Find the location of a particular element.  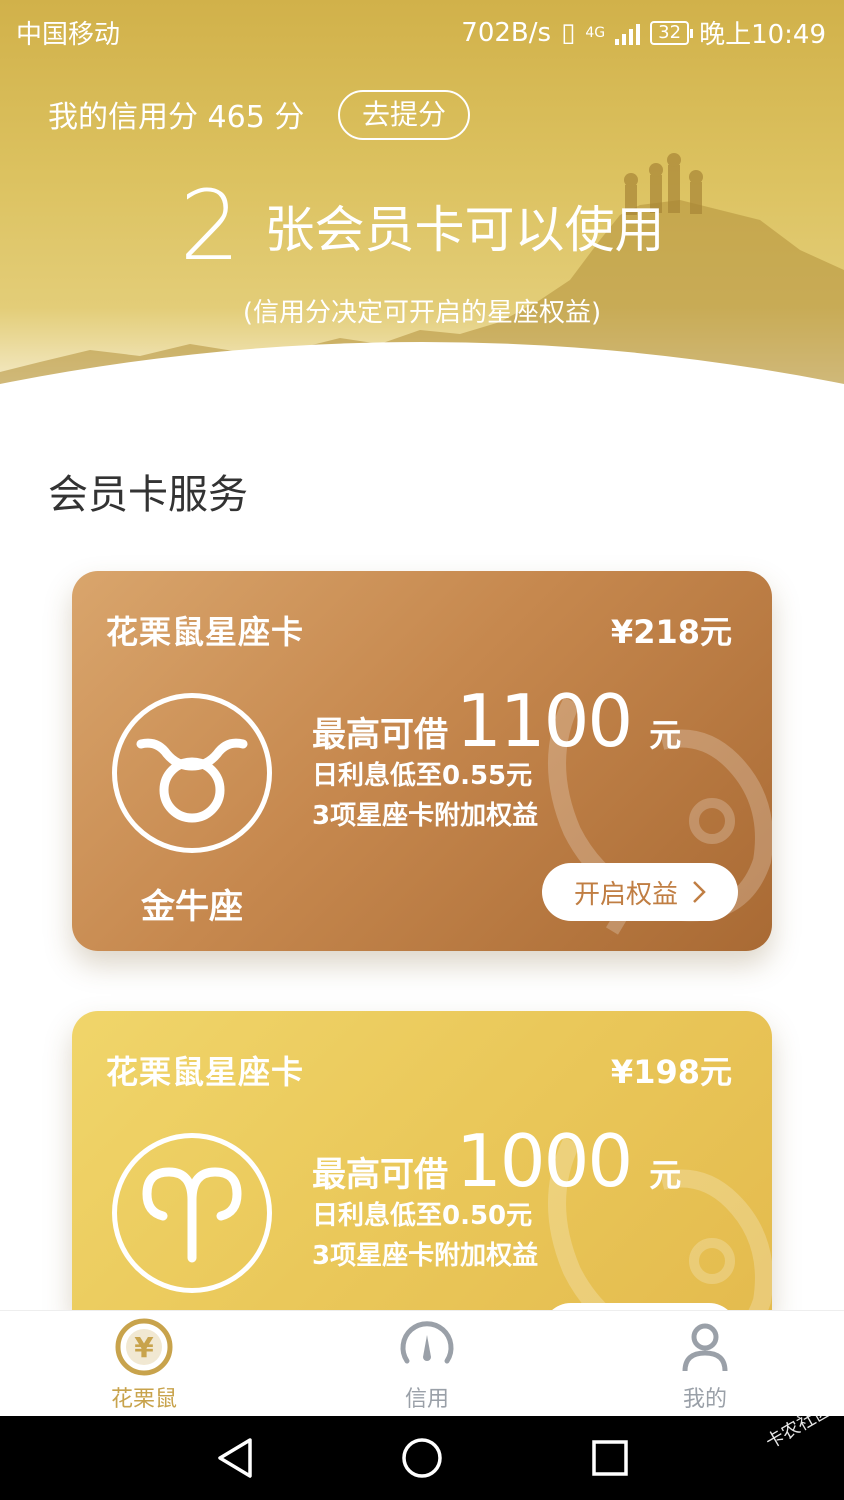

tab-label: 信用 is located at coordinates (426, 1399).